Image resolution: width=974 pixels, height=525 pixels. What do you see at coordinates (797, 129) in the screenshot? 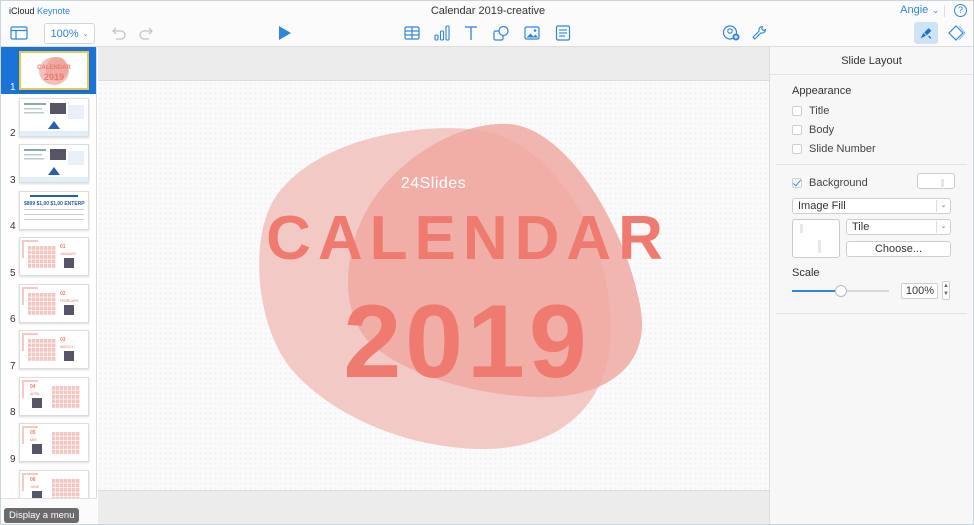
I see `body-checkbox` at bounding box center [797, 129].